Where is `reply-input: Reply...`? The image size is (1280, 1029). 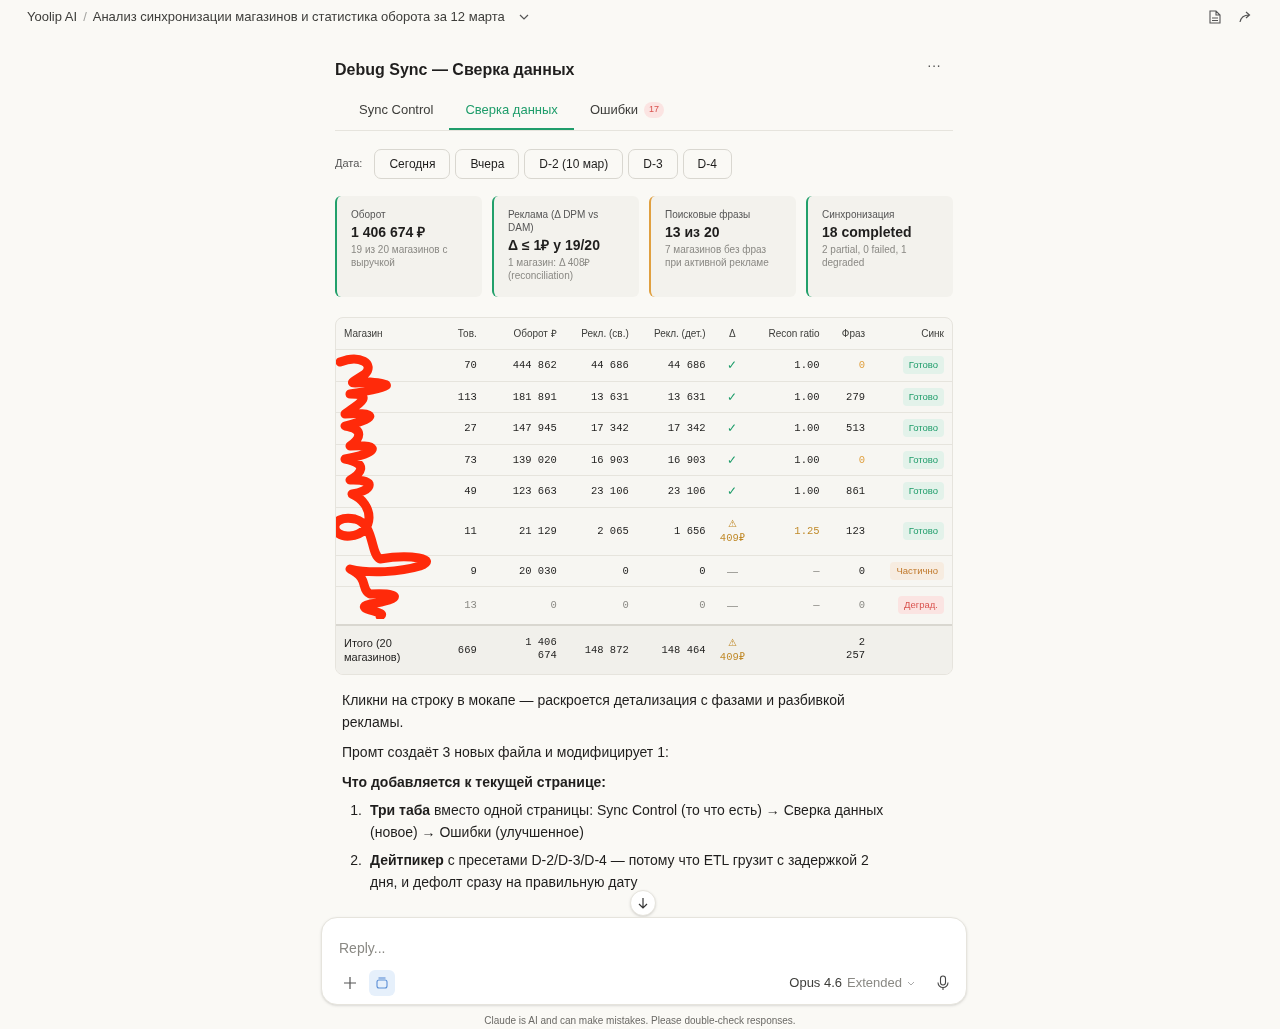
reply-input: Reply... is located at coordinates (644, 948).